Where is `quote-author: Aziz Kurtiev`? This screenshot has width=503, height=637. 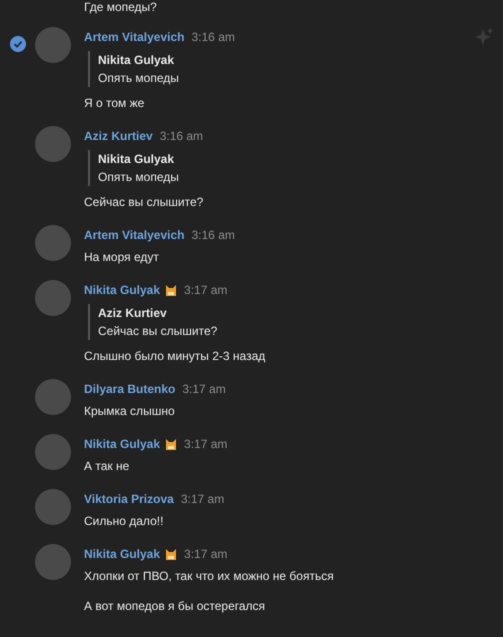 quote-author: Aziz Kurtiev is located at coordinates (133, 313).